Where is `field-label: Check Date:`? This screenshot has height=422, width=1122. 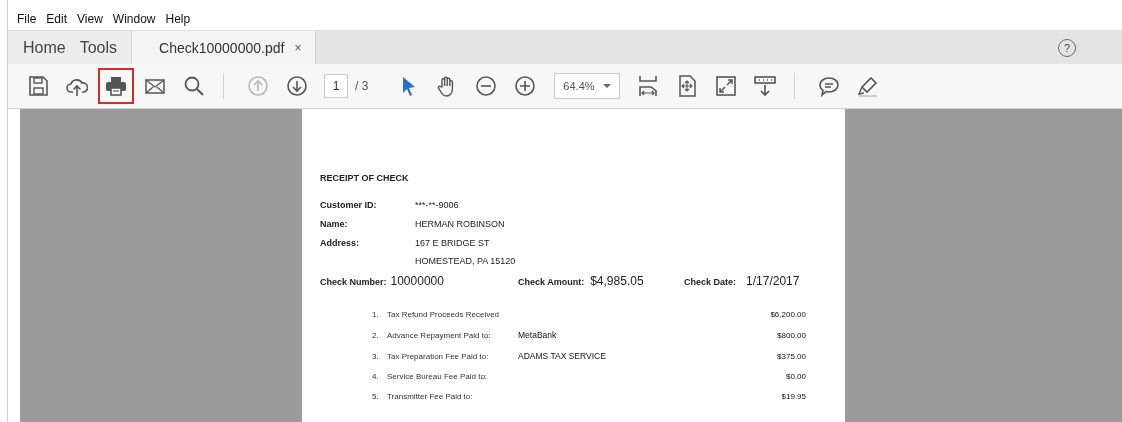 field-label: Check Date: is located at coordinates (710, 282).